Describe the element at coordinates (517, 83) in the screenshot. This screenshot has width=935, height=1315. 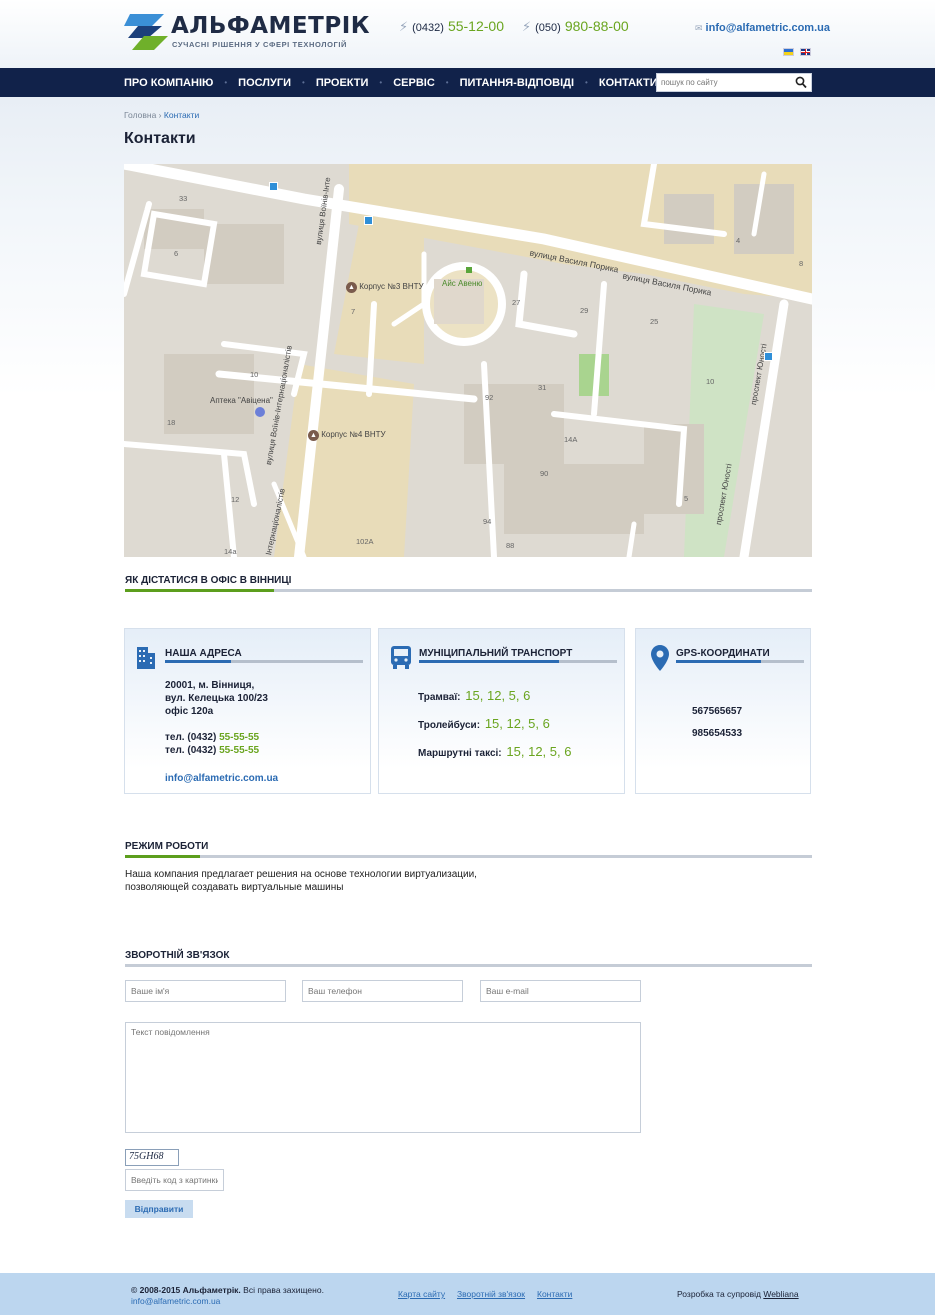
I see `nav-item-faq: ПИТАННЯ-ВІДПОВІДІ` at that location.